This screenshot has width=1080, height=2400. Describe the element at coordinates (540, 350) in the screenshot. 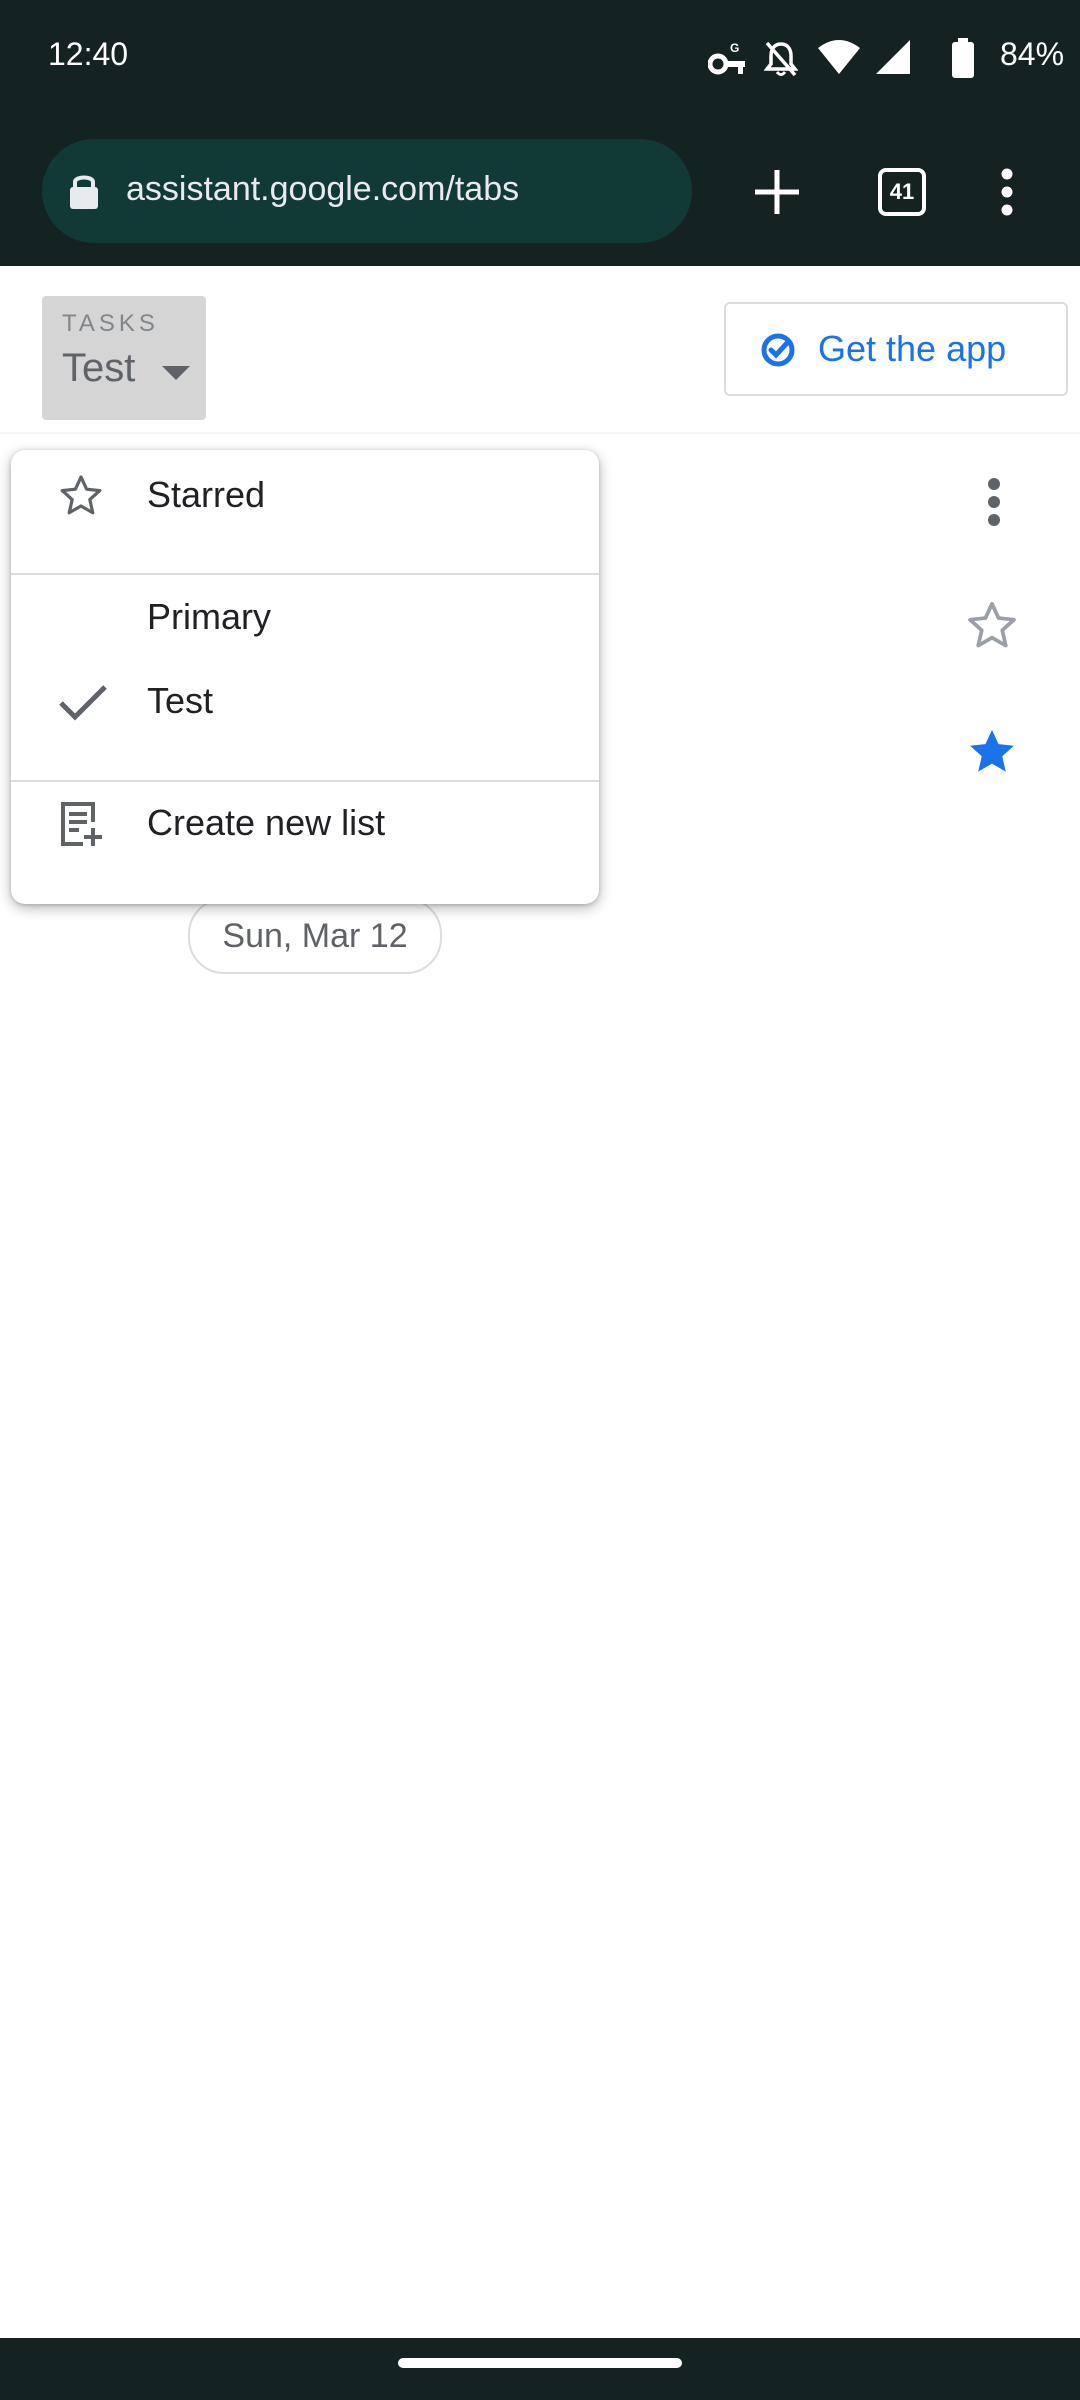

I see `page-header: TASKS Test Get the app` at that location.